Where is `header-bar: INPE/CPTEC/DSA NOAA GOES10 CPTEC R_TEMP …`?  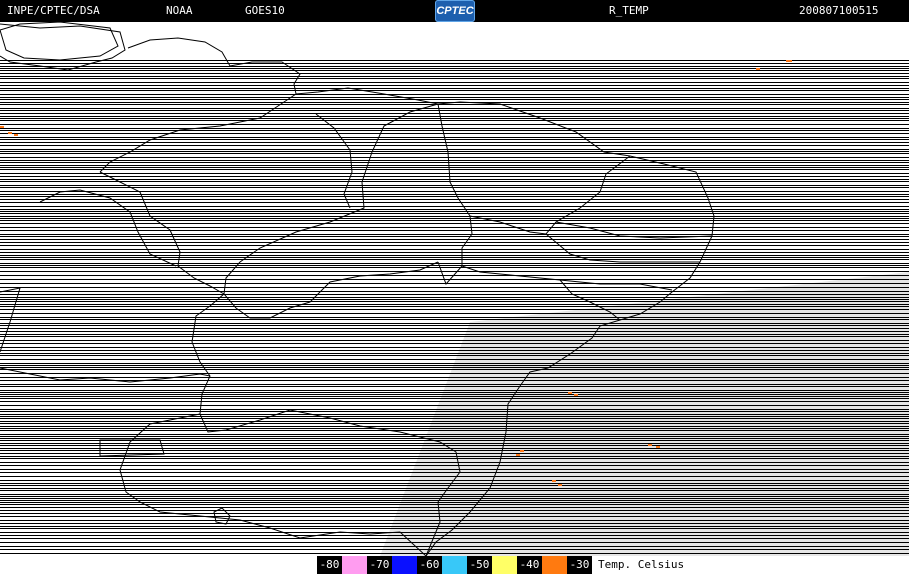 header-bar: INPE/CPTEC/DSA NOAA GOES10 CPTEC R_TEMP … is located at coordinates (454, 11).